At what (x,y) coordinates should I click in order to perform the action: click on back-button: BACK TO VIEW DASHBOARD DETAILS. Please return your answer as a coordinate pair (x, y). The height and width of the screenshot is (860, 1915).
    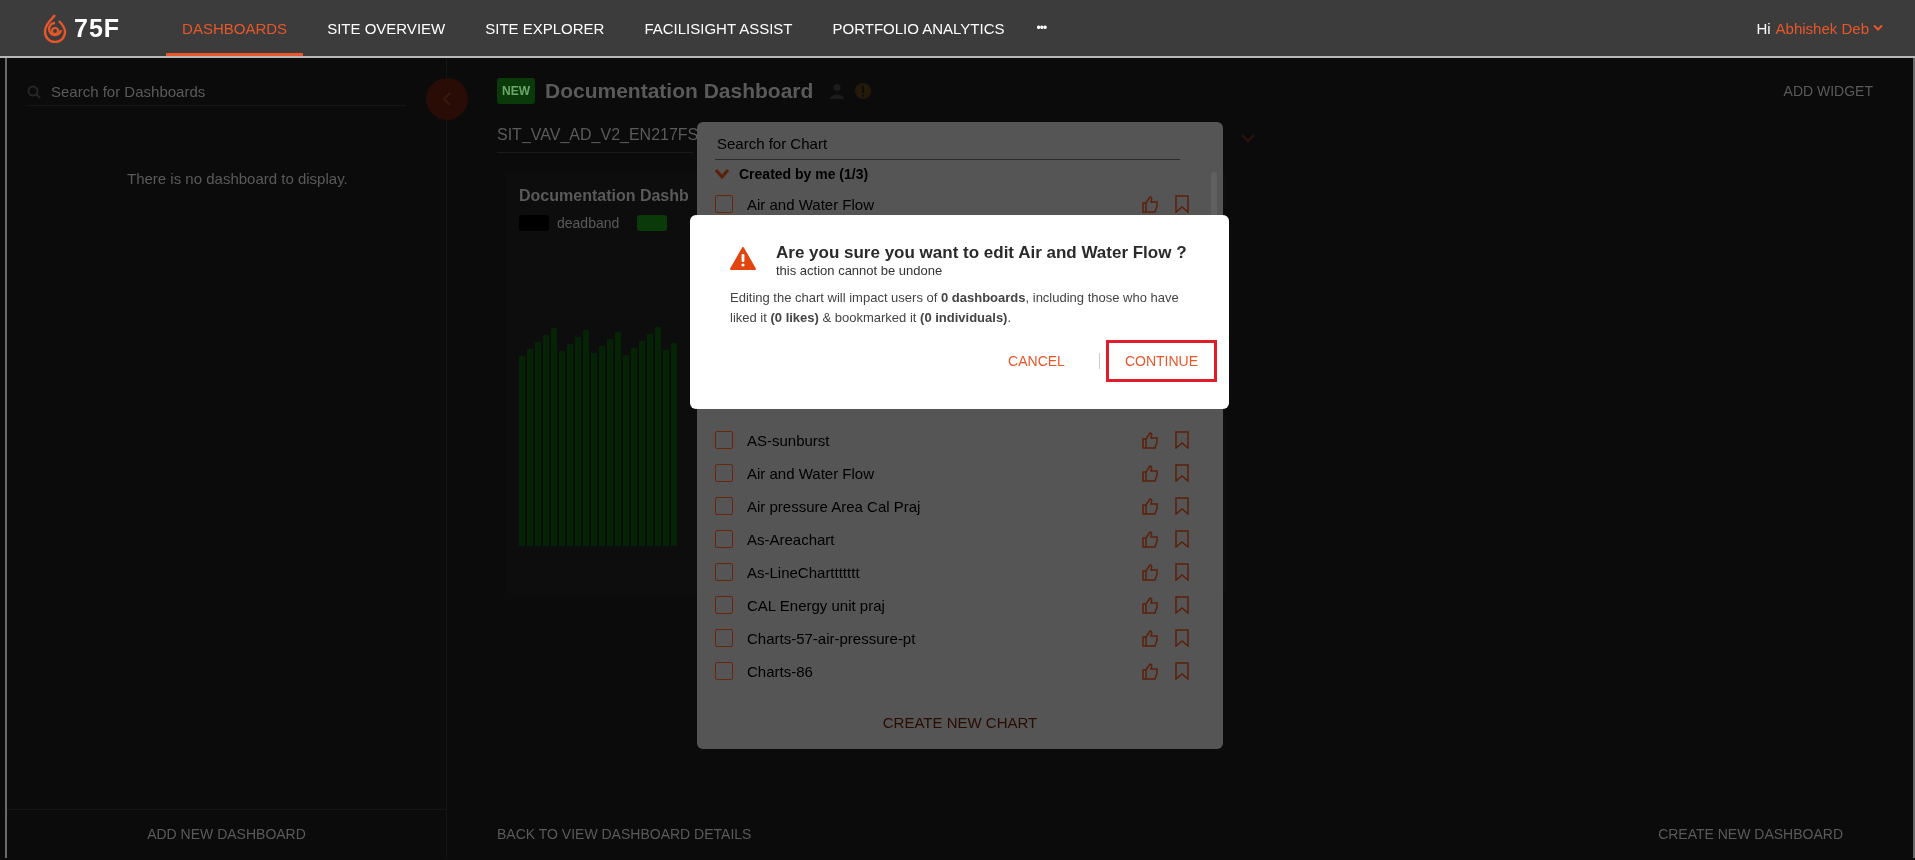
    Looking at the image, I should click on (624, 834).